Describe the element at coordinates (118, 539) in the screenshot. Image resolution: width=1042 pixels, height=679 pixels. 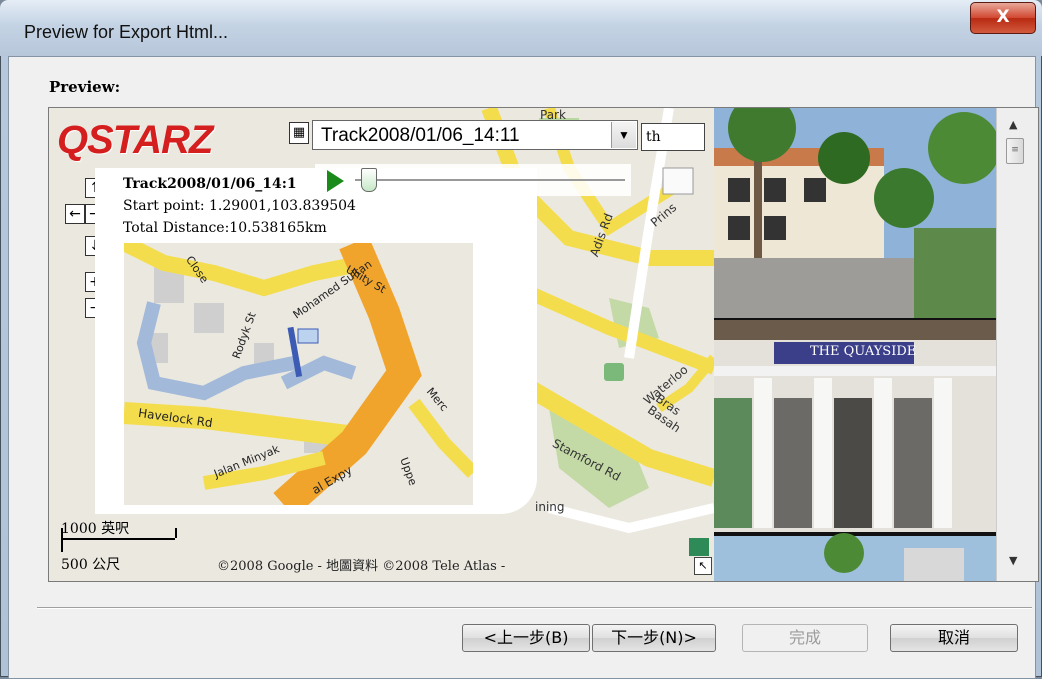
I see `scale-line` at that location.